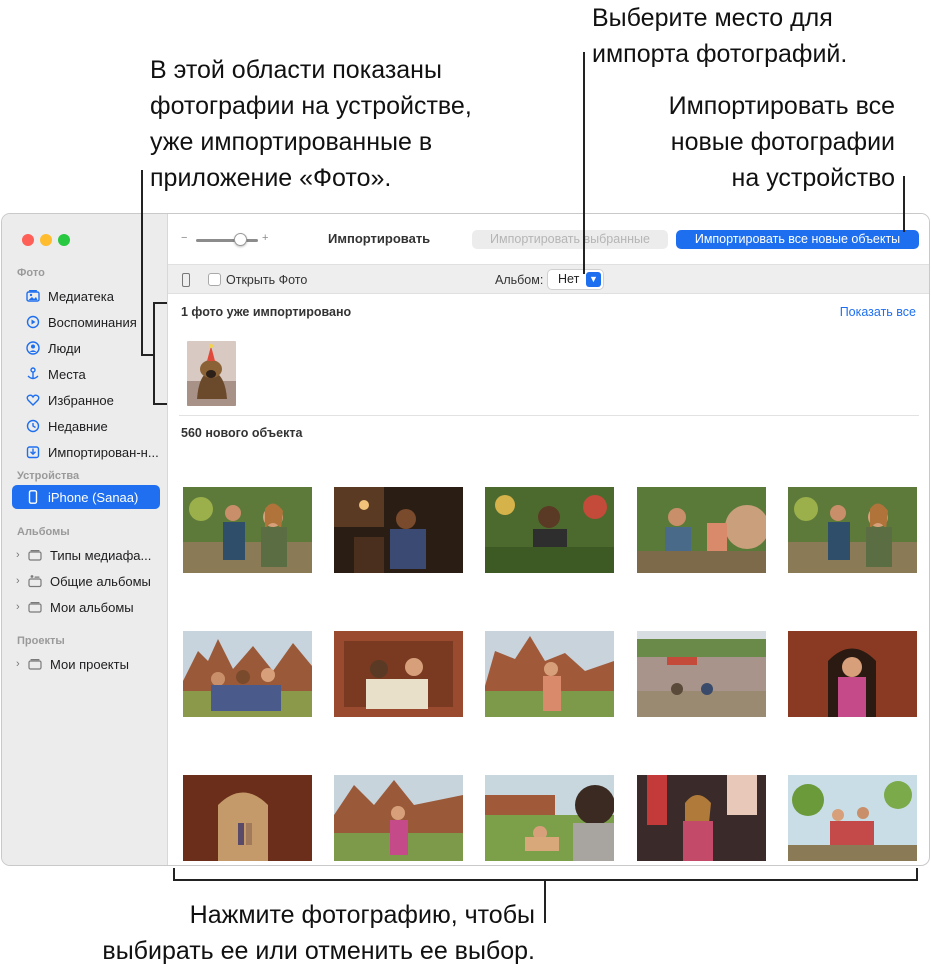  Describe the element at coordinates (878, 312) in the screenshot. I see `show-all-link: Показать все` at that location.